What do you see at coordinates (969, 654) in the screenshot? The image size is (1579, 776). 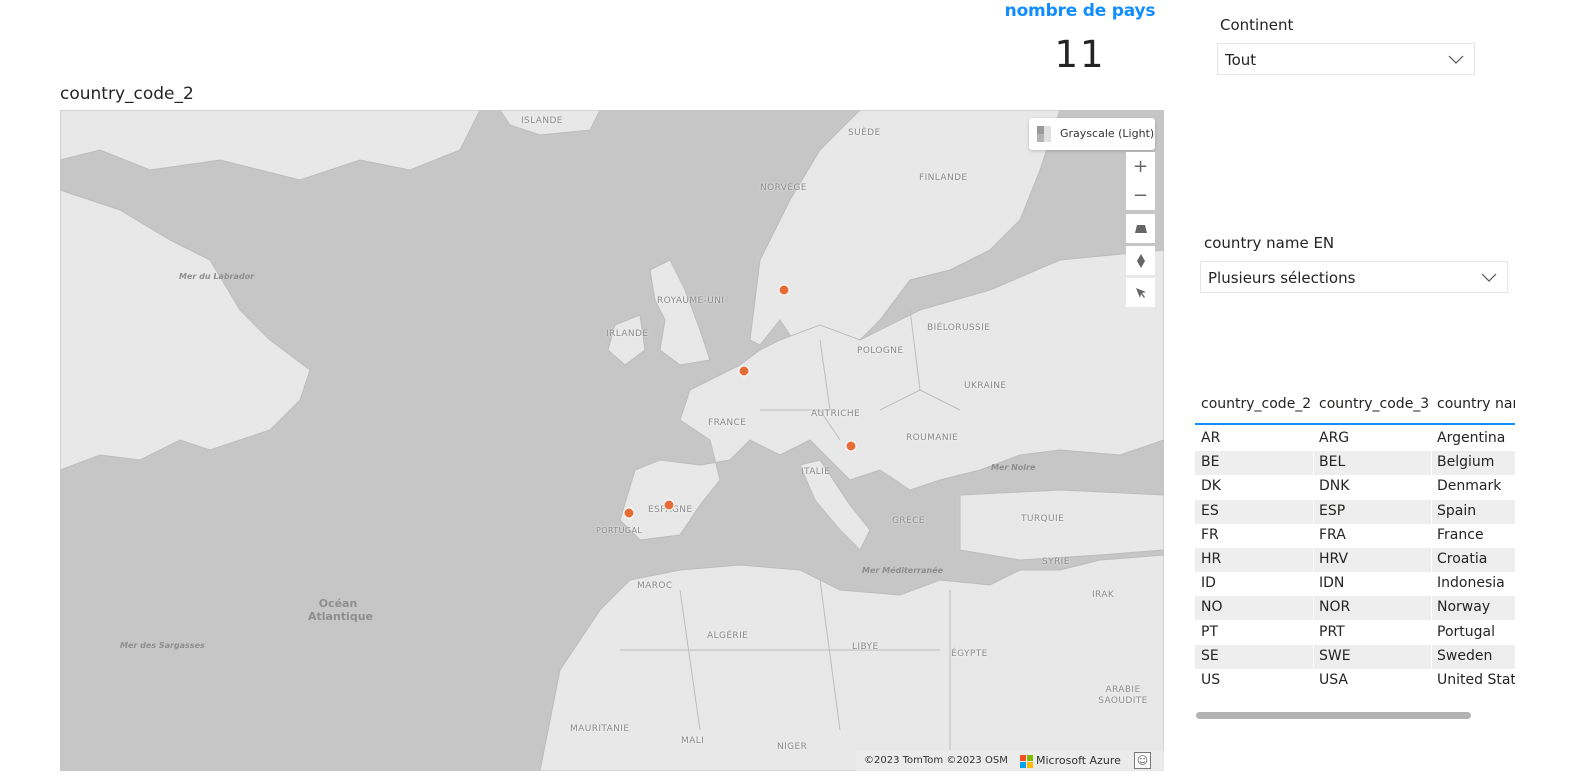 I see `map-label: ÉGYPTE` at bounding box center [969, 654].